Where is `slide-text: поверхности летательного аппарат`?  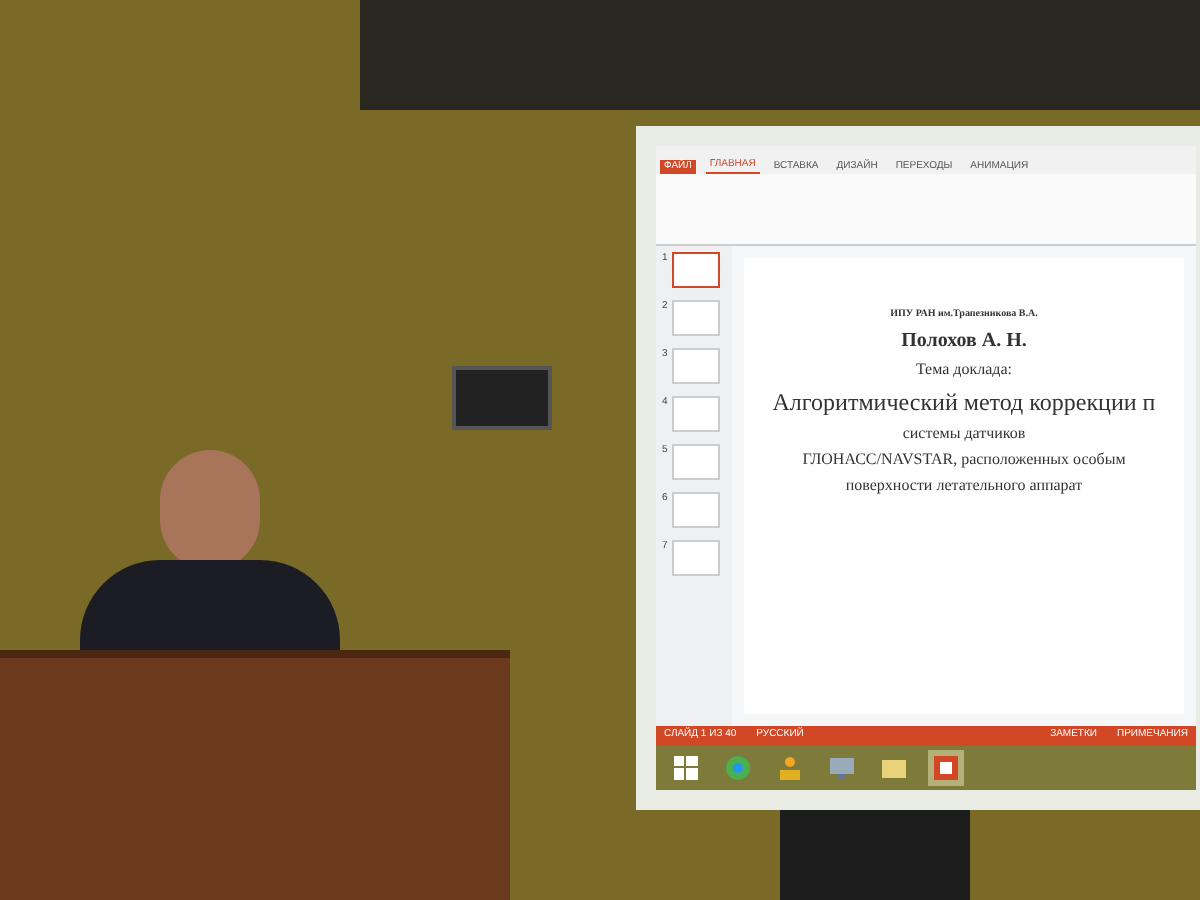
slide-text: поверхности летательного аппарат is located at coordinates (964, 485).